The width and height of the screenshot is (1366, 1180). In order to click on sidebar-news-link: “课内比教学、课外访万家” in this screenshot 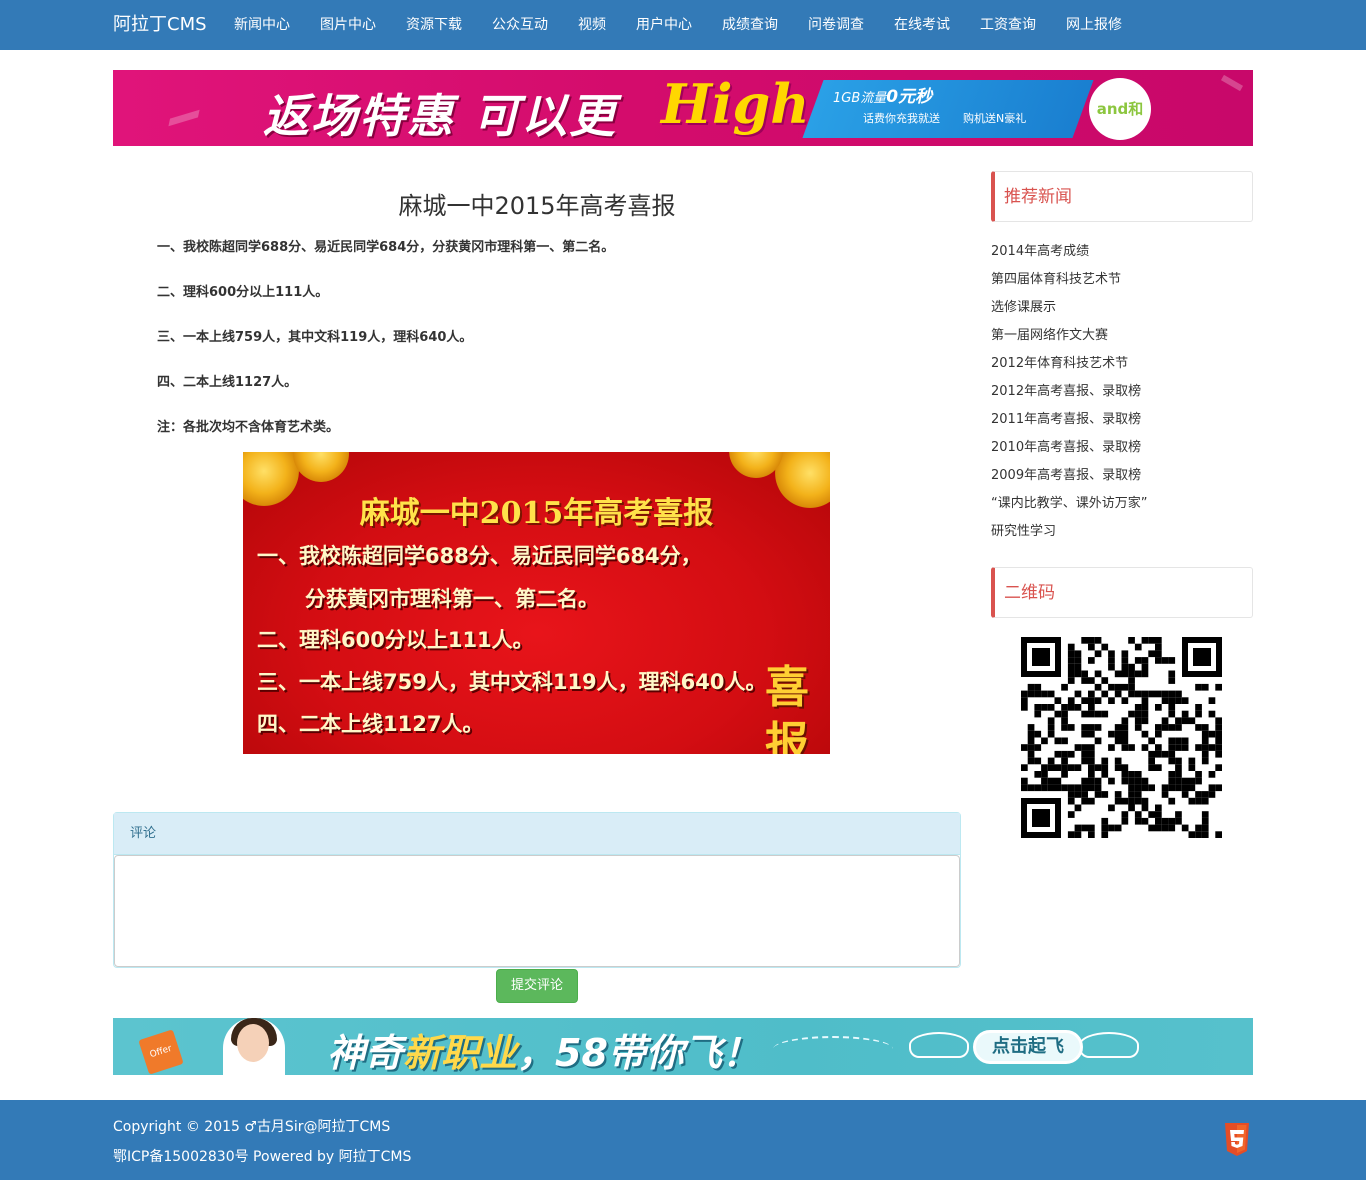, I will do `click(1069, 504)`.